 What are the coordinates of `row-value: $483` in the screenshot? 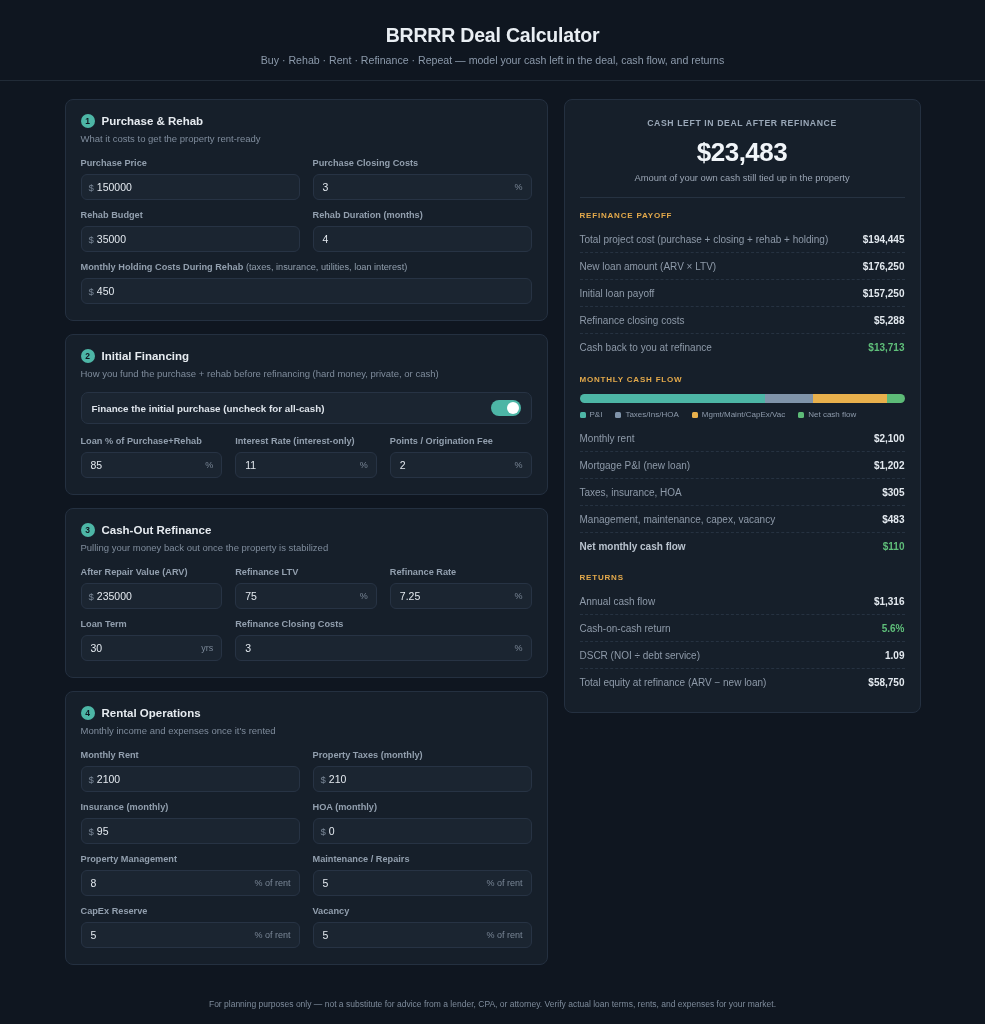 It's located at (893, 519).